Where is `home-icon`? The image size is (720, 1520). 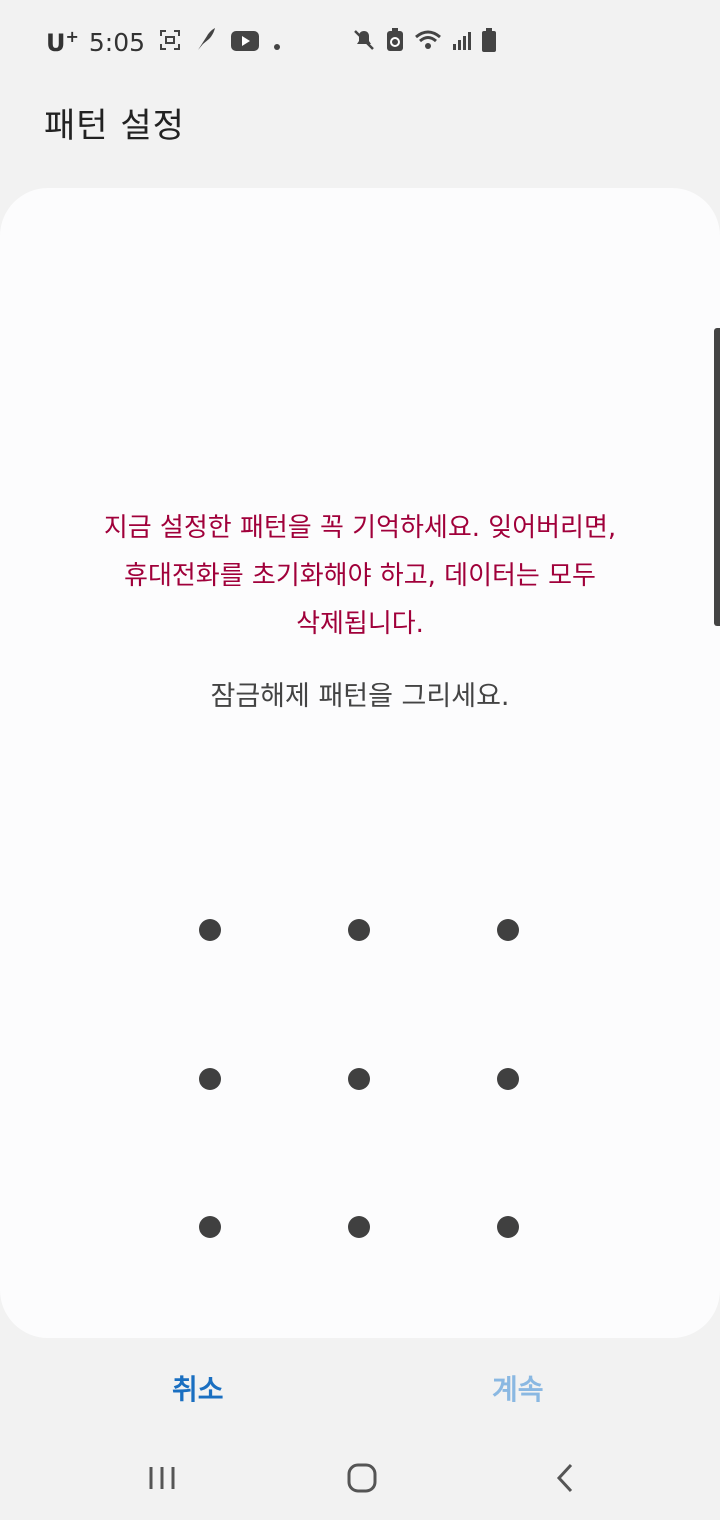 home-icon is located at coordinates (362, 1480).